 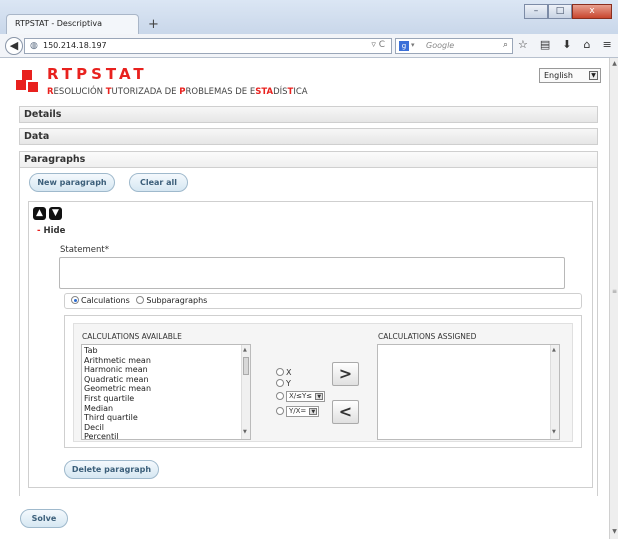 What do you see at coordinates (14, 46) in the screenshot?
I see `back-button: ◀` at bounding box center [14, 46].